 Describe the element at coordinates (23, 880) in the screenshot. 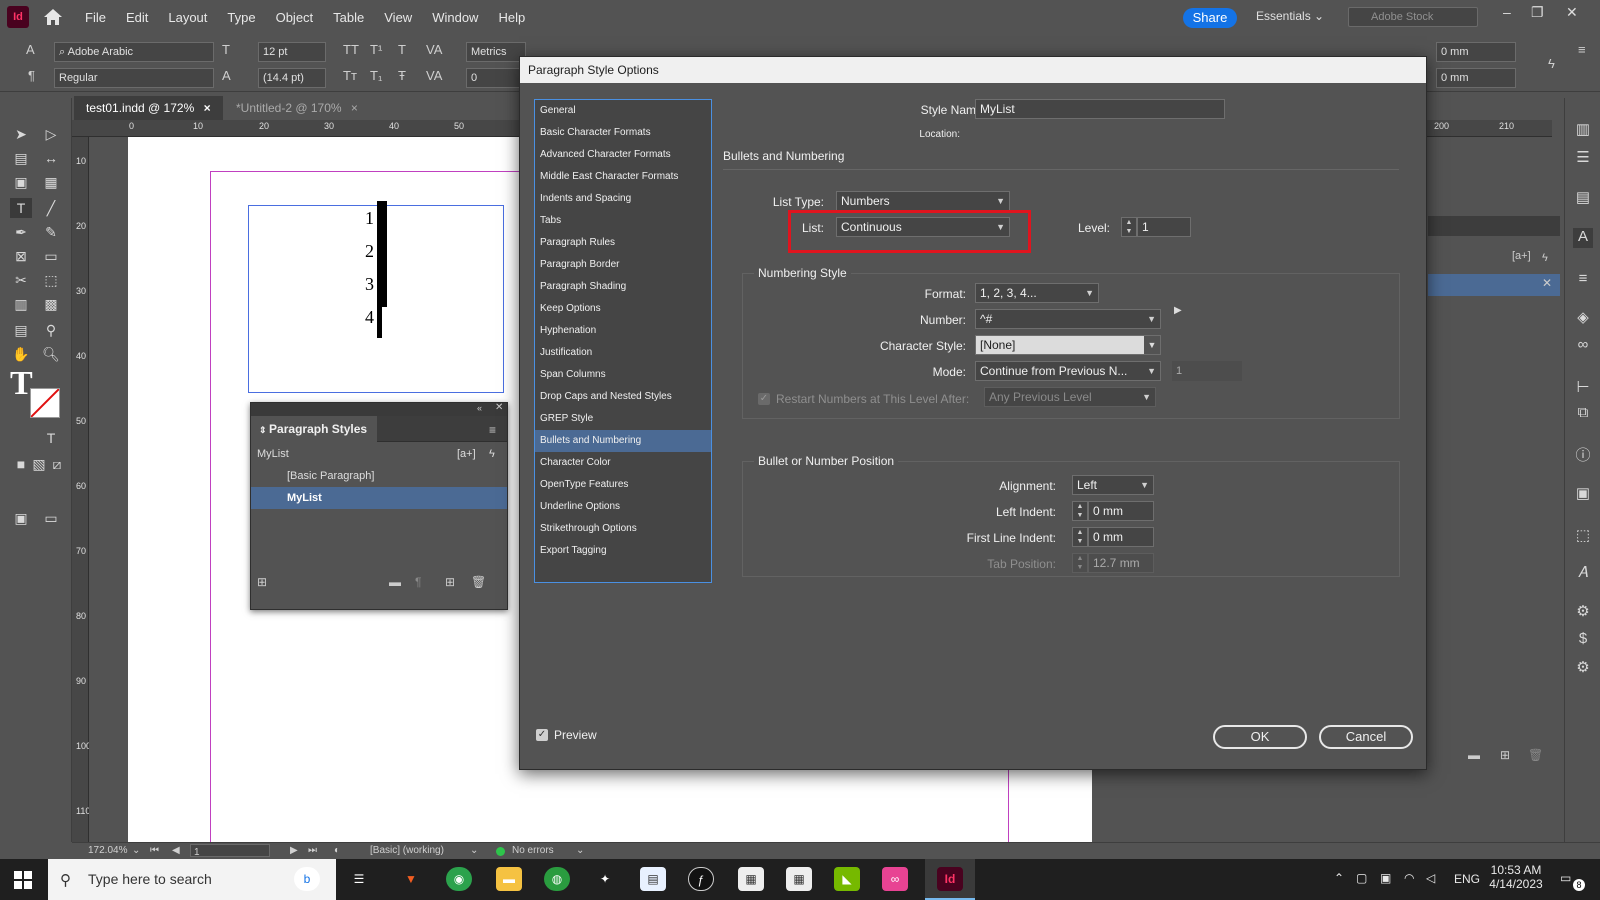

I see `windows-start-icon` at that location.